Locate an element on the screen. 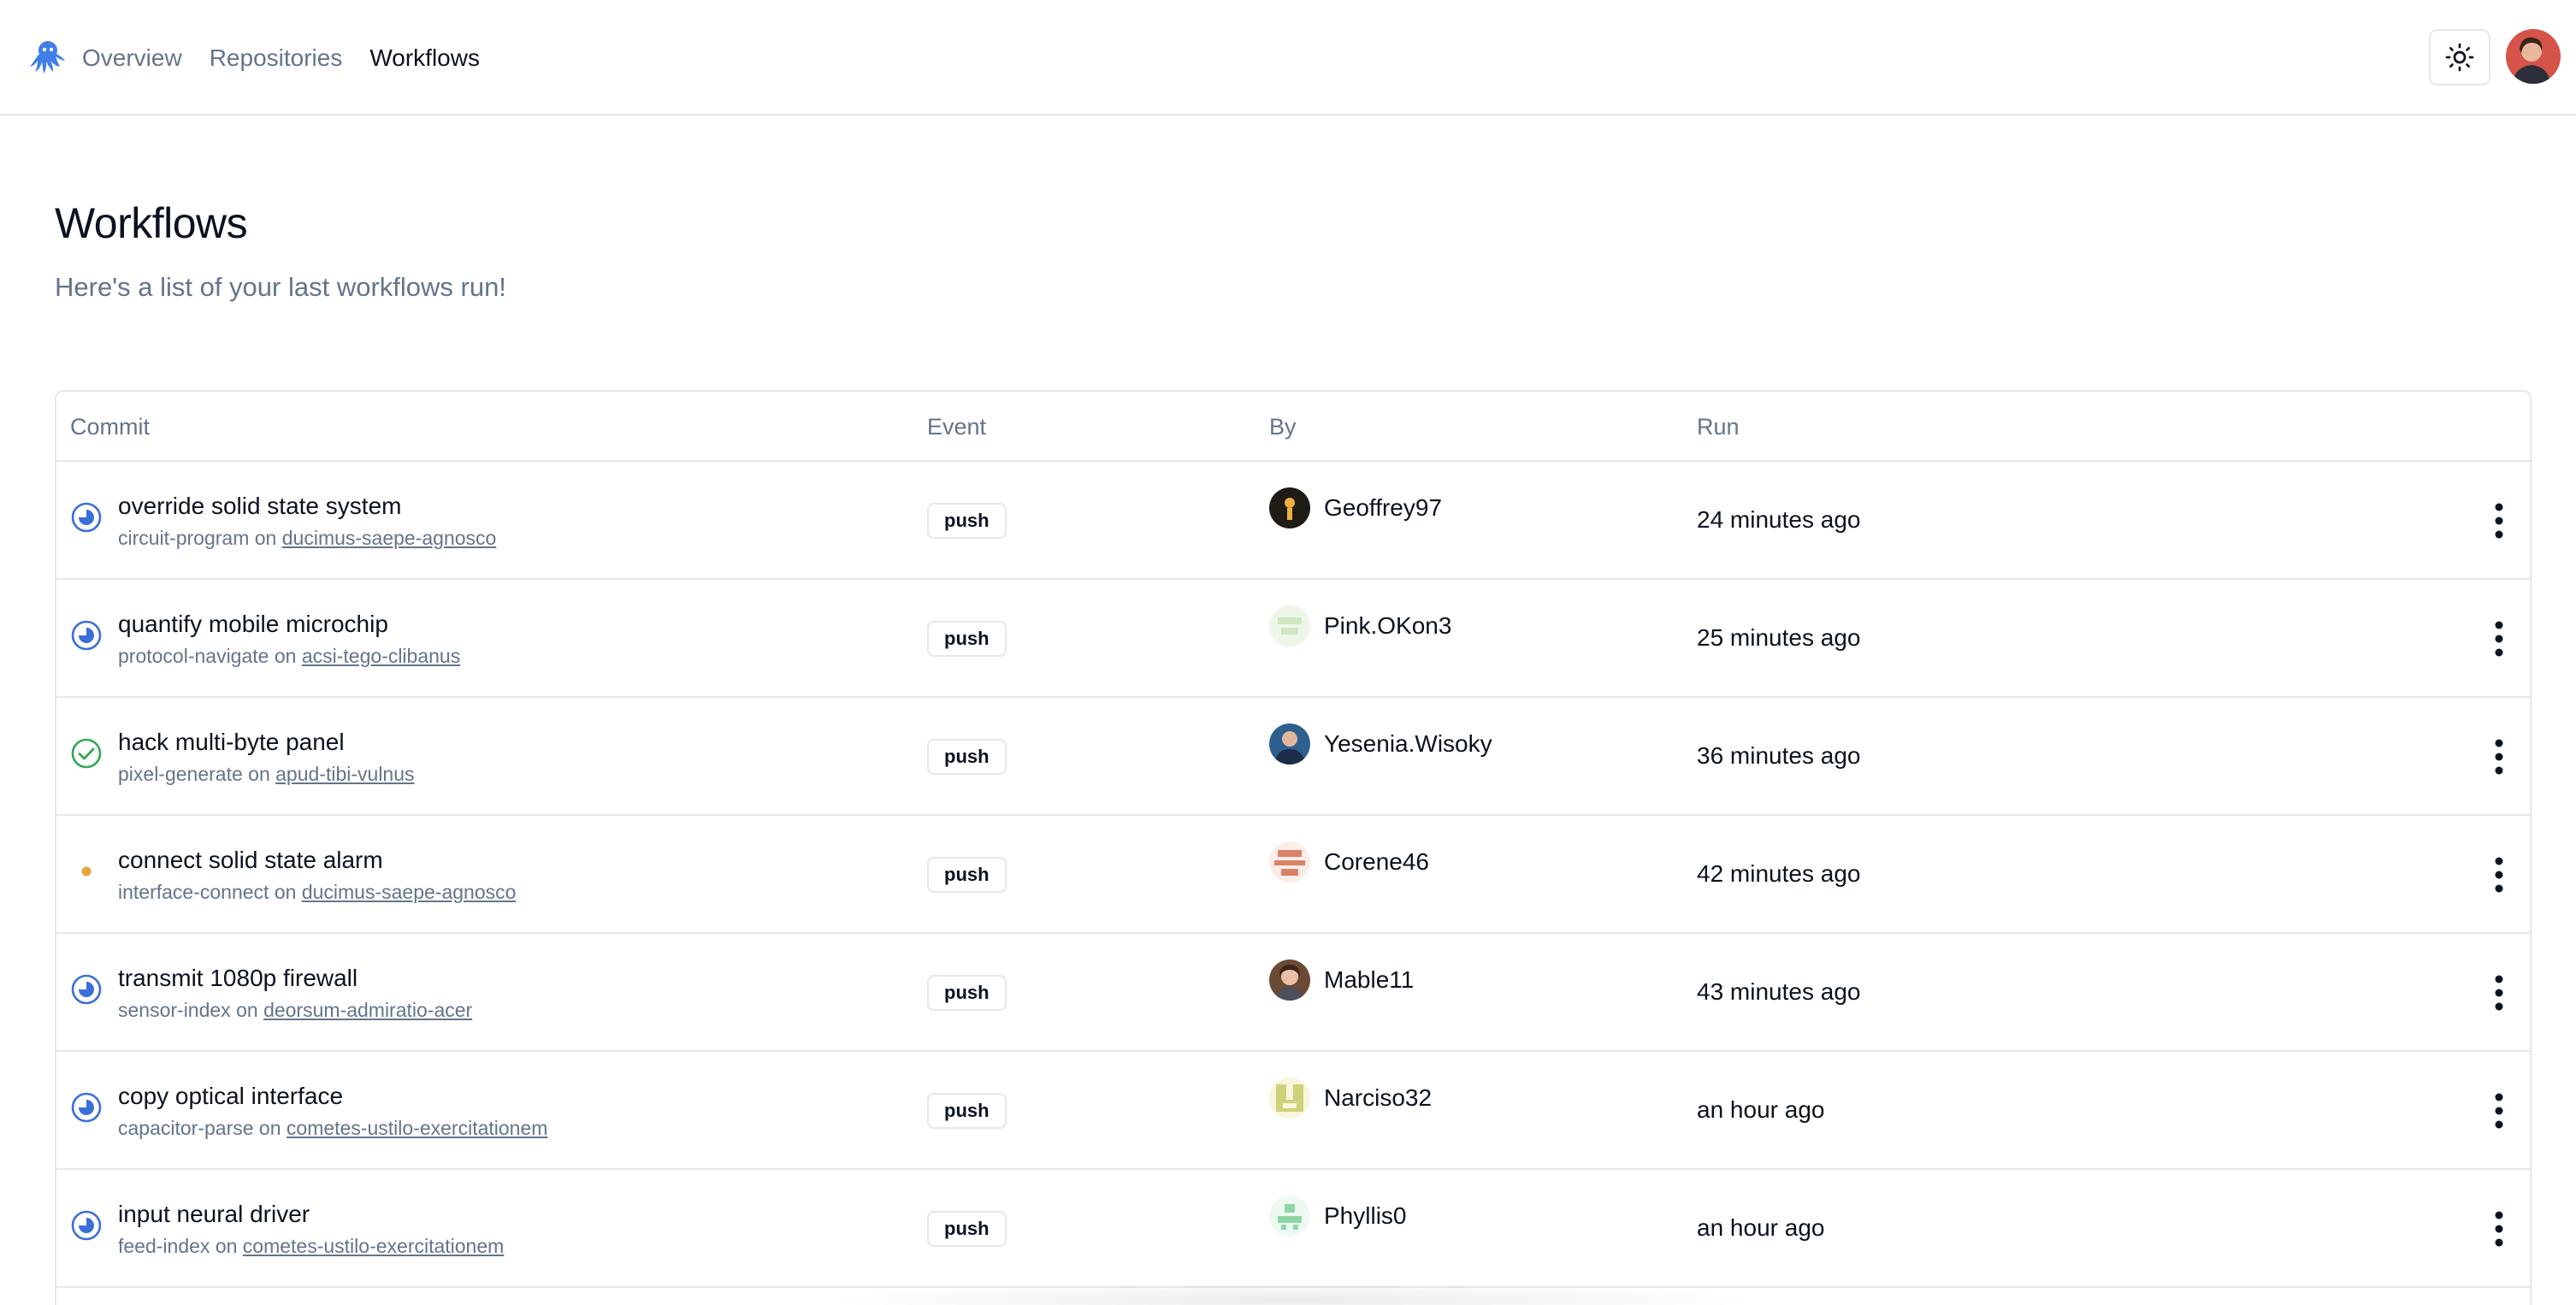 This screenshot has width=2576, height=1305. sun-icon is located at coordinates (2459, 57).